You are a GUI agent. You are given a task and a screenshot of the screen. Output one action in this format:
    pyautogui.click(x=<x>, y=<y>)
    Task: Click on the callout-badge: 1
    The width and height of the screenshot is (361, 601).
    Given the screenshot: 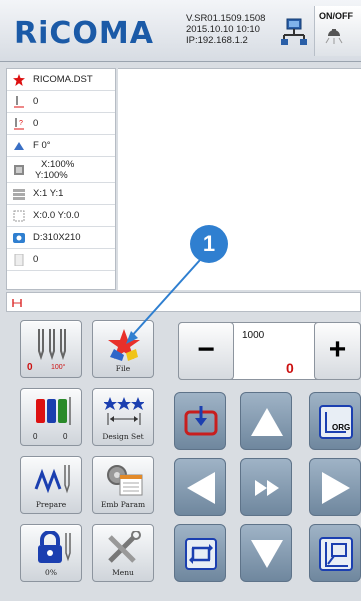 What is the action you would take?
    pyautogui.click(x=209, y=244)
    